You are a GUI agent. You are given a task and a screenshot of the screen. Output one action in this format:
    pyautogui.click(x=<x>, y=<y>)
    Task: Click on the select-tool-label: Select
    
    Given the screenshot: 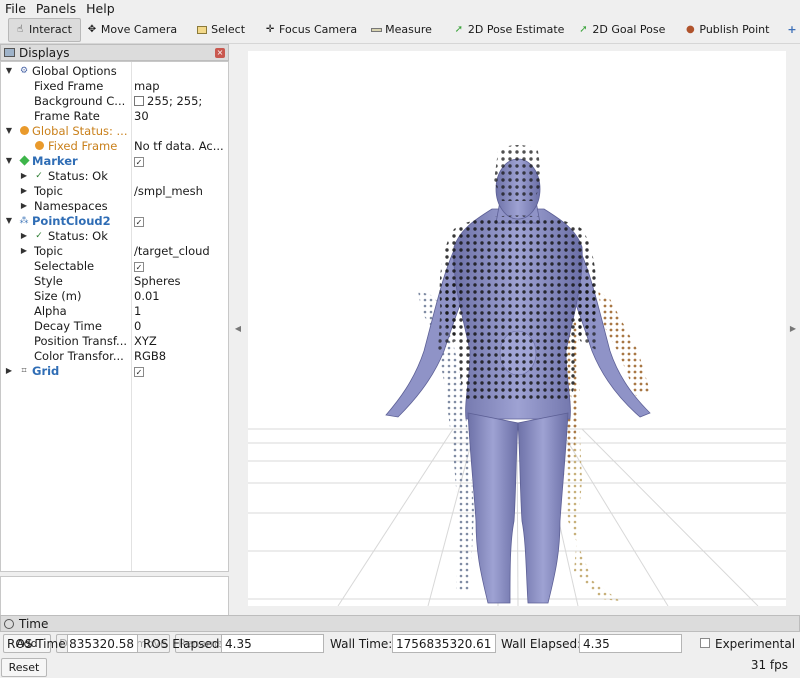 What is the action you would take?
    pyautogui.click(x=228, y=29)
    